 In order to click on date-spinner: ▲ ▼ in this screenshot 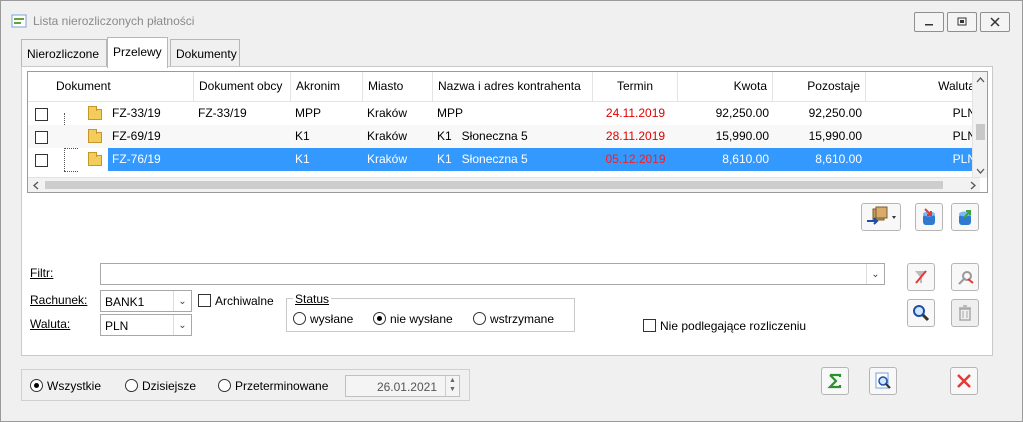, I will do `click(452, 386)`.